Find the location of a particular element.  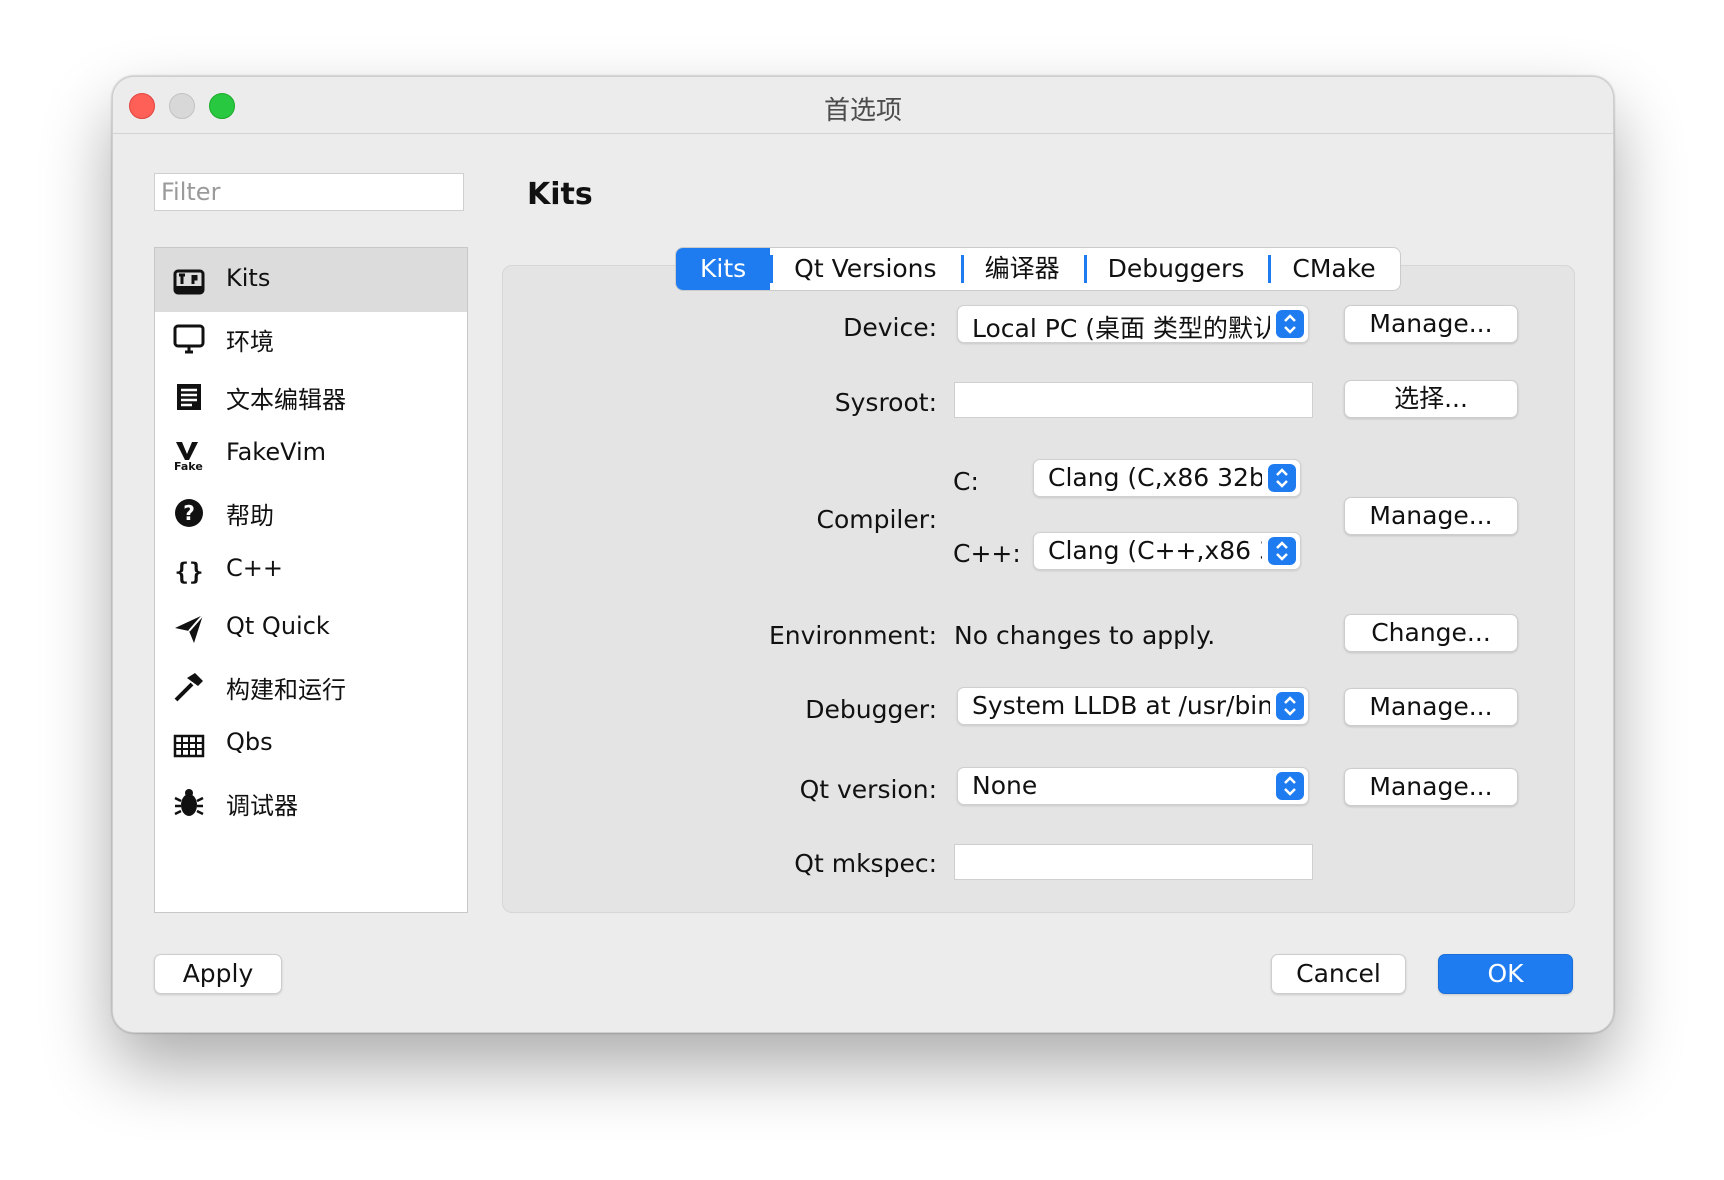

compiler-cpp-select: Clang (C++,x86 32bit in /usr/bin) is located at coordinates (1167, 551).